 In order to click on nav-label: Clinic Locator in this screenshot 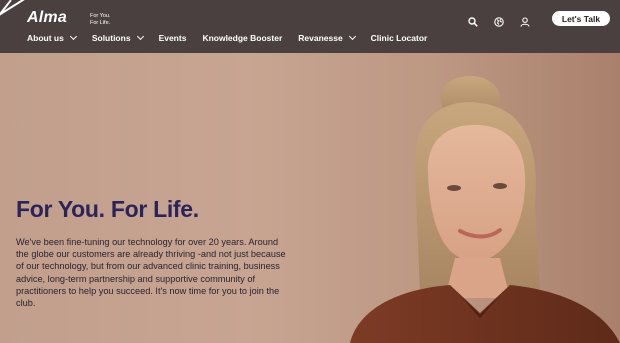, I will do `click(399, 38)`.